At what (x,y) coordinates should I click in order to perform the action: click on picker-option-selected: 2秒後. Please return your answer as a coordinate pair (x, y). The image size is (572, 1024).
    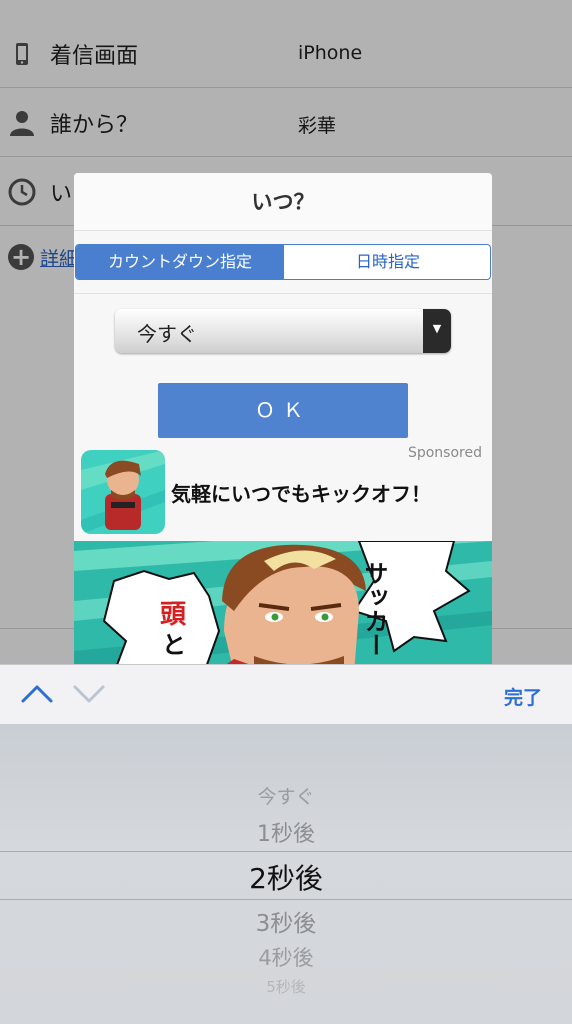
    Looking at the image, I should click on (286, 877).